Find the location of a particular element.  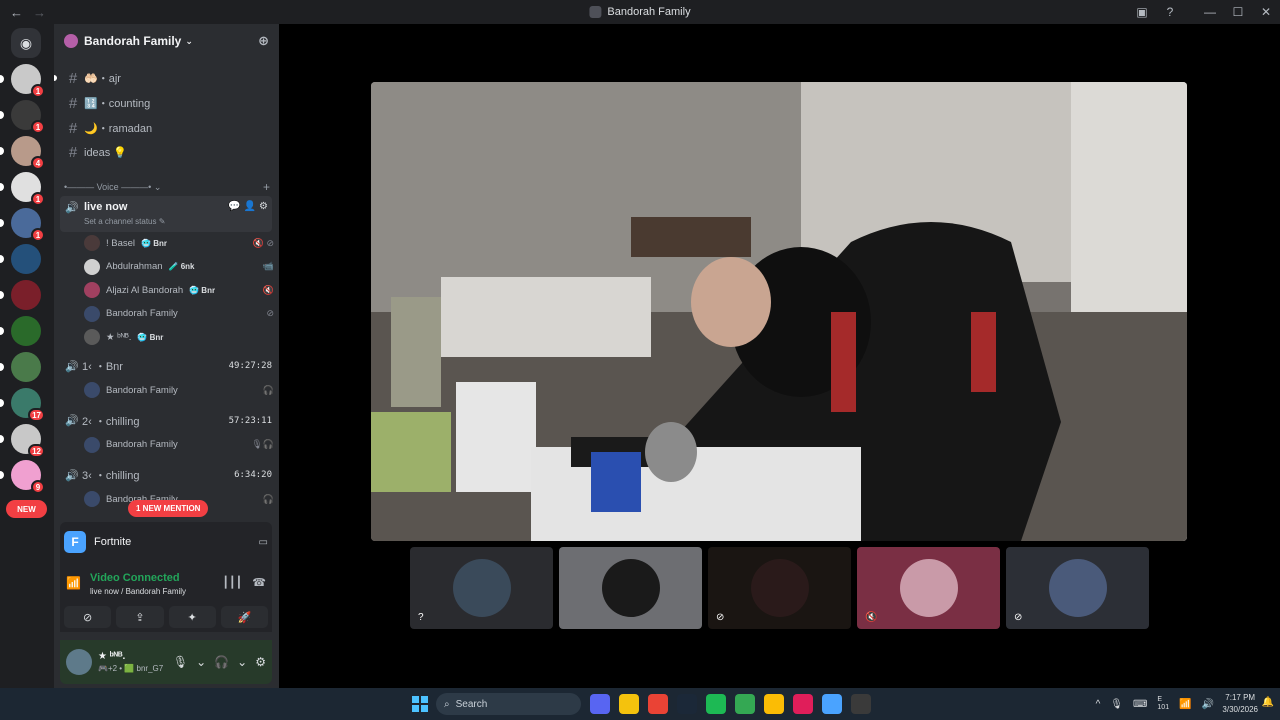

help-icon: ? is located at coordinates (1170, 12).